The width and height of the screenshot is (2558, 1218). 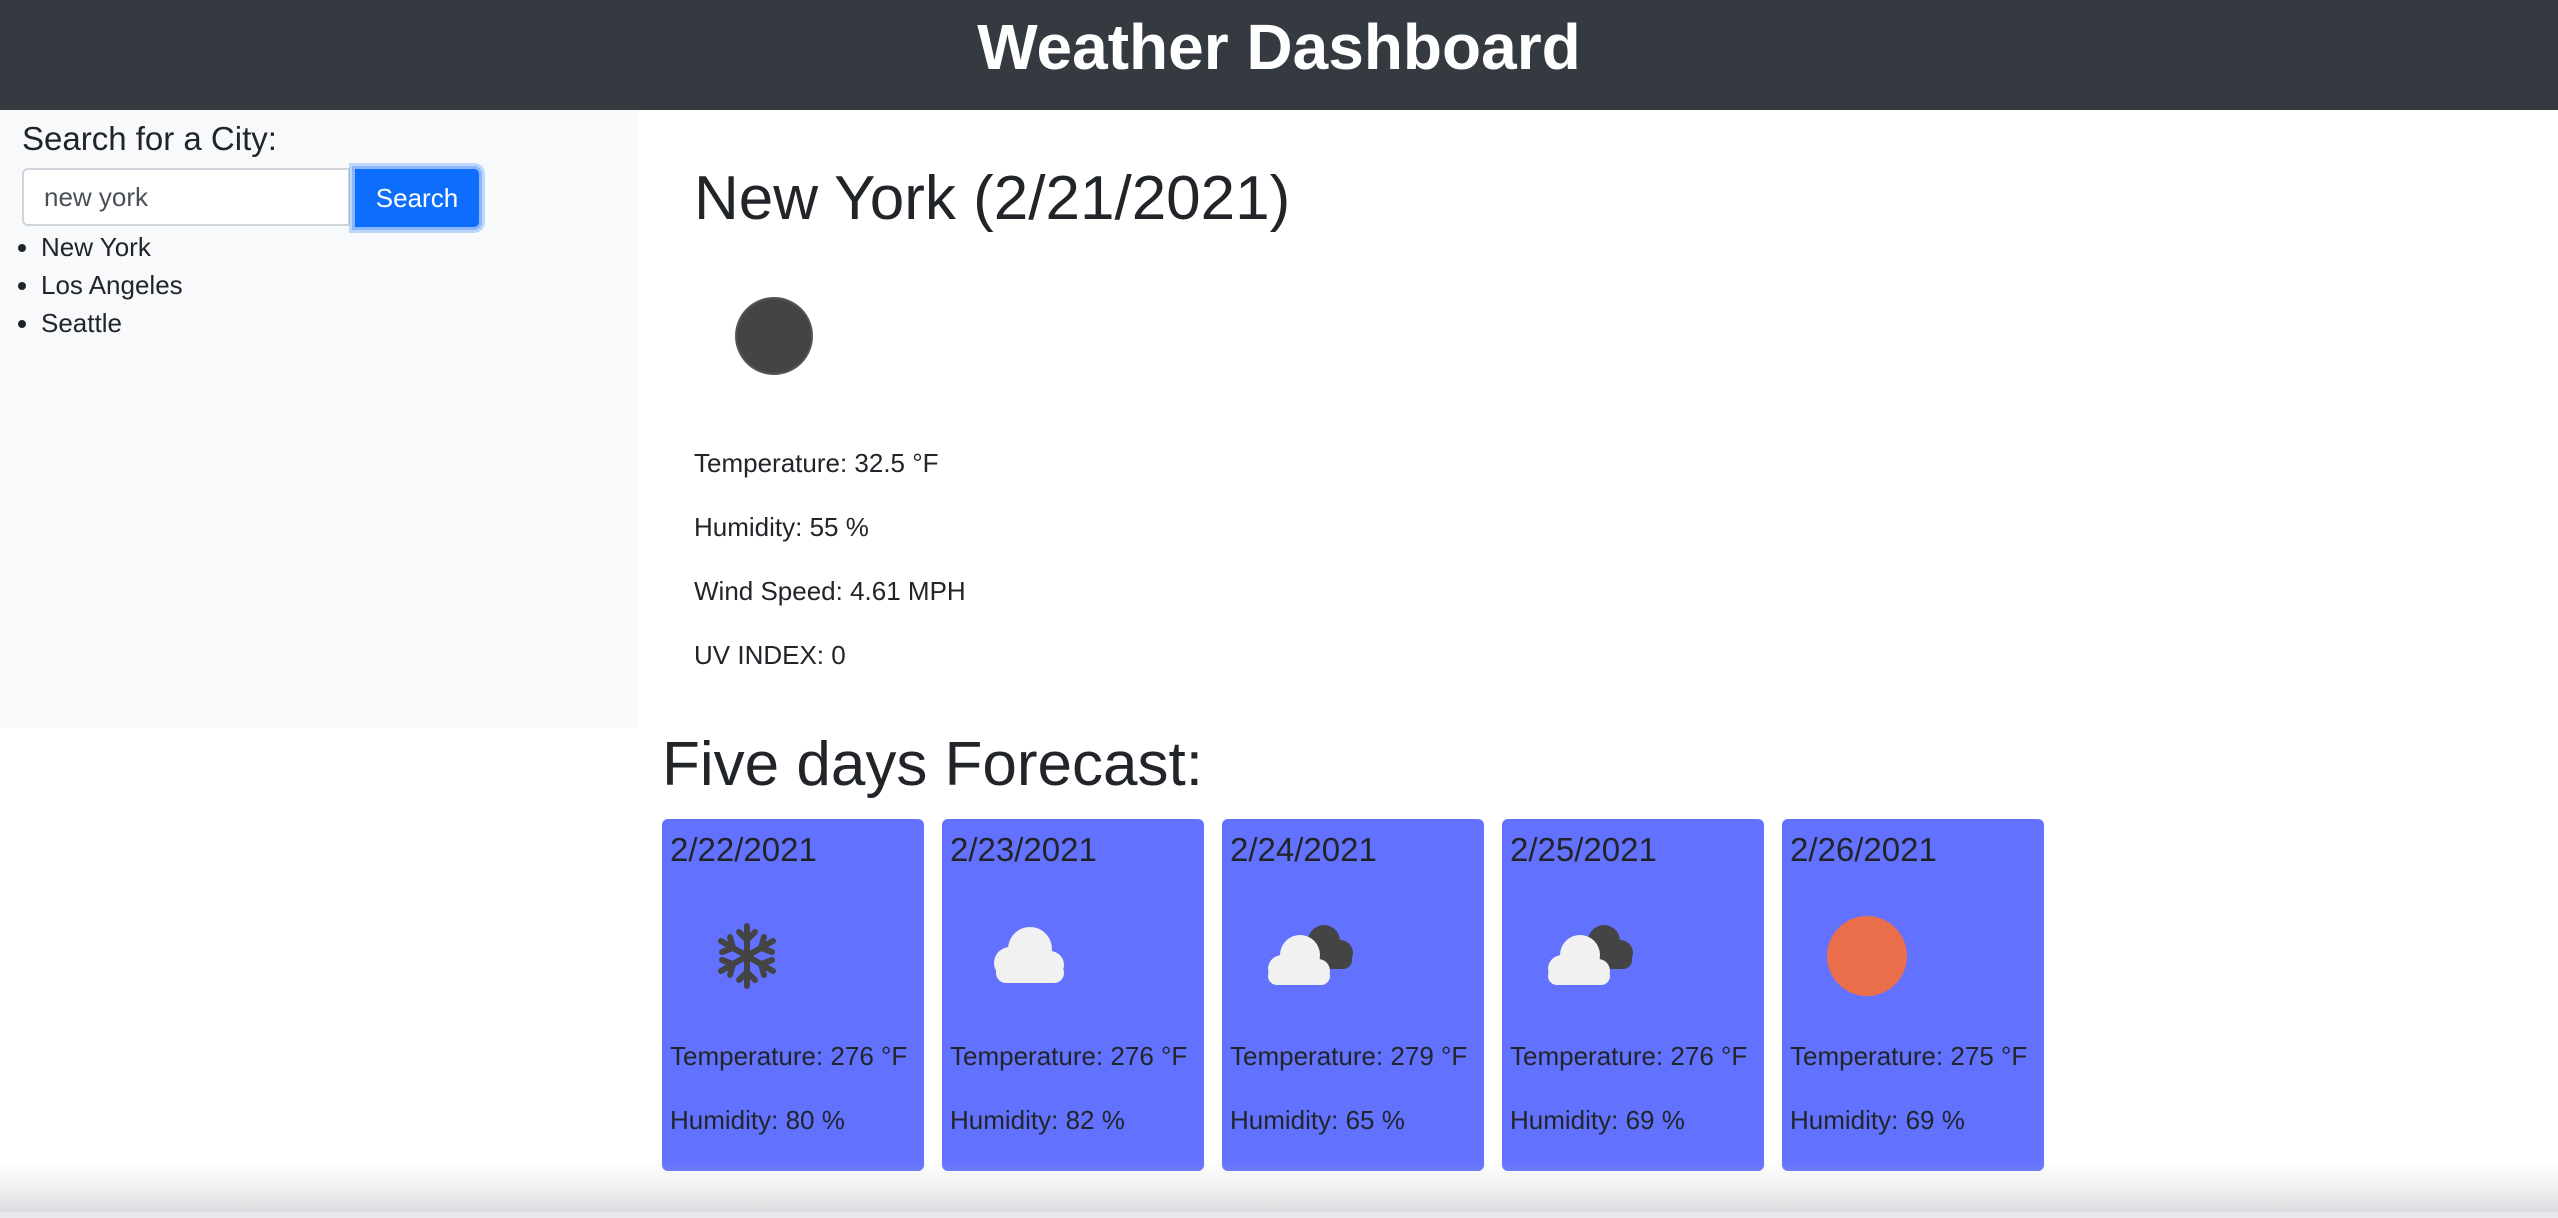 I want to click on page-title: Weather Dashboard, so click(x=1279, y=47).